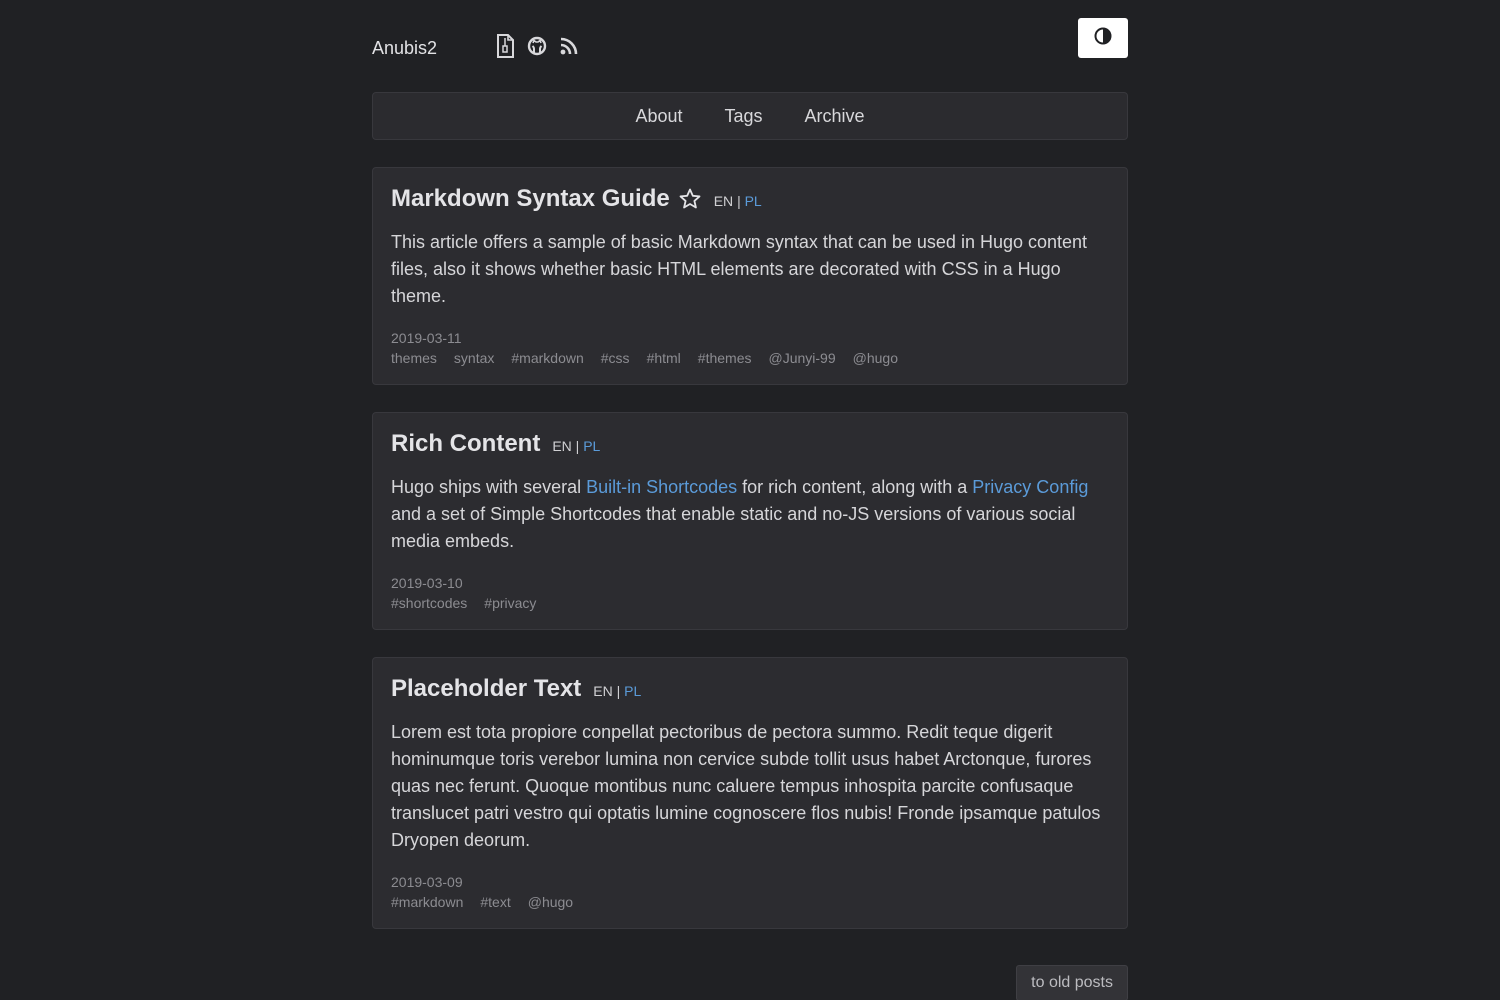 The width and height of the screenshot is (1500, 1000). Describe the element at coordinates (510, 603) in the screenshot. I see `tag-link: #privacy` at that location.